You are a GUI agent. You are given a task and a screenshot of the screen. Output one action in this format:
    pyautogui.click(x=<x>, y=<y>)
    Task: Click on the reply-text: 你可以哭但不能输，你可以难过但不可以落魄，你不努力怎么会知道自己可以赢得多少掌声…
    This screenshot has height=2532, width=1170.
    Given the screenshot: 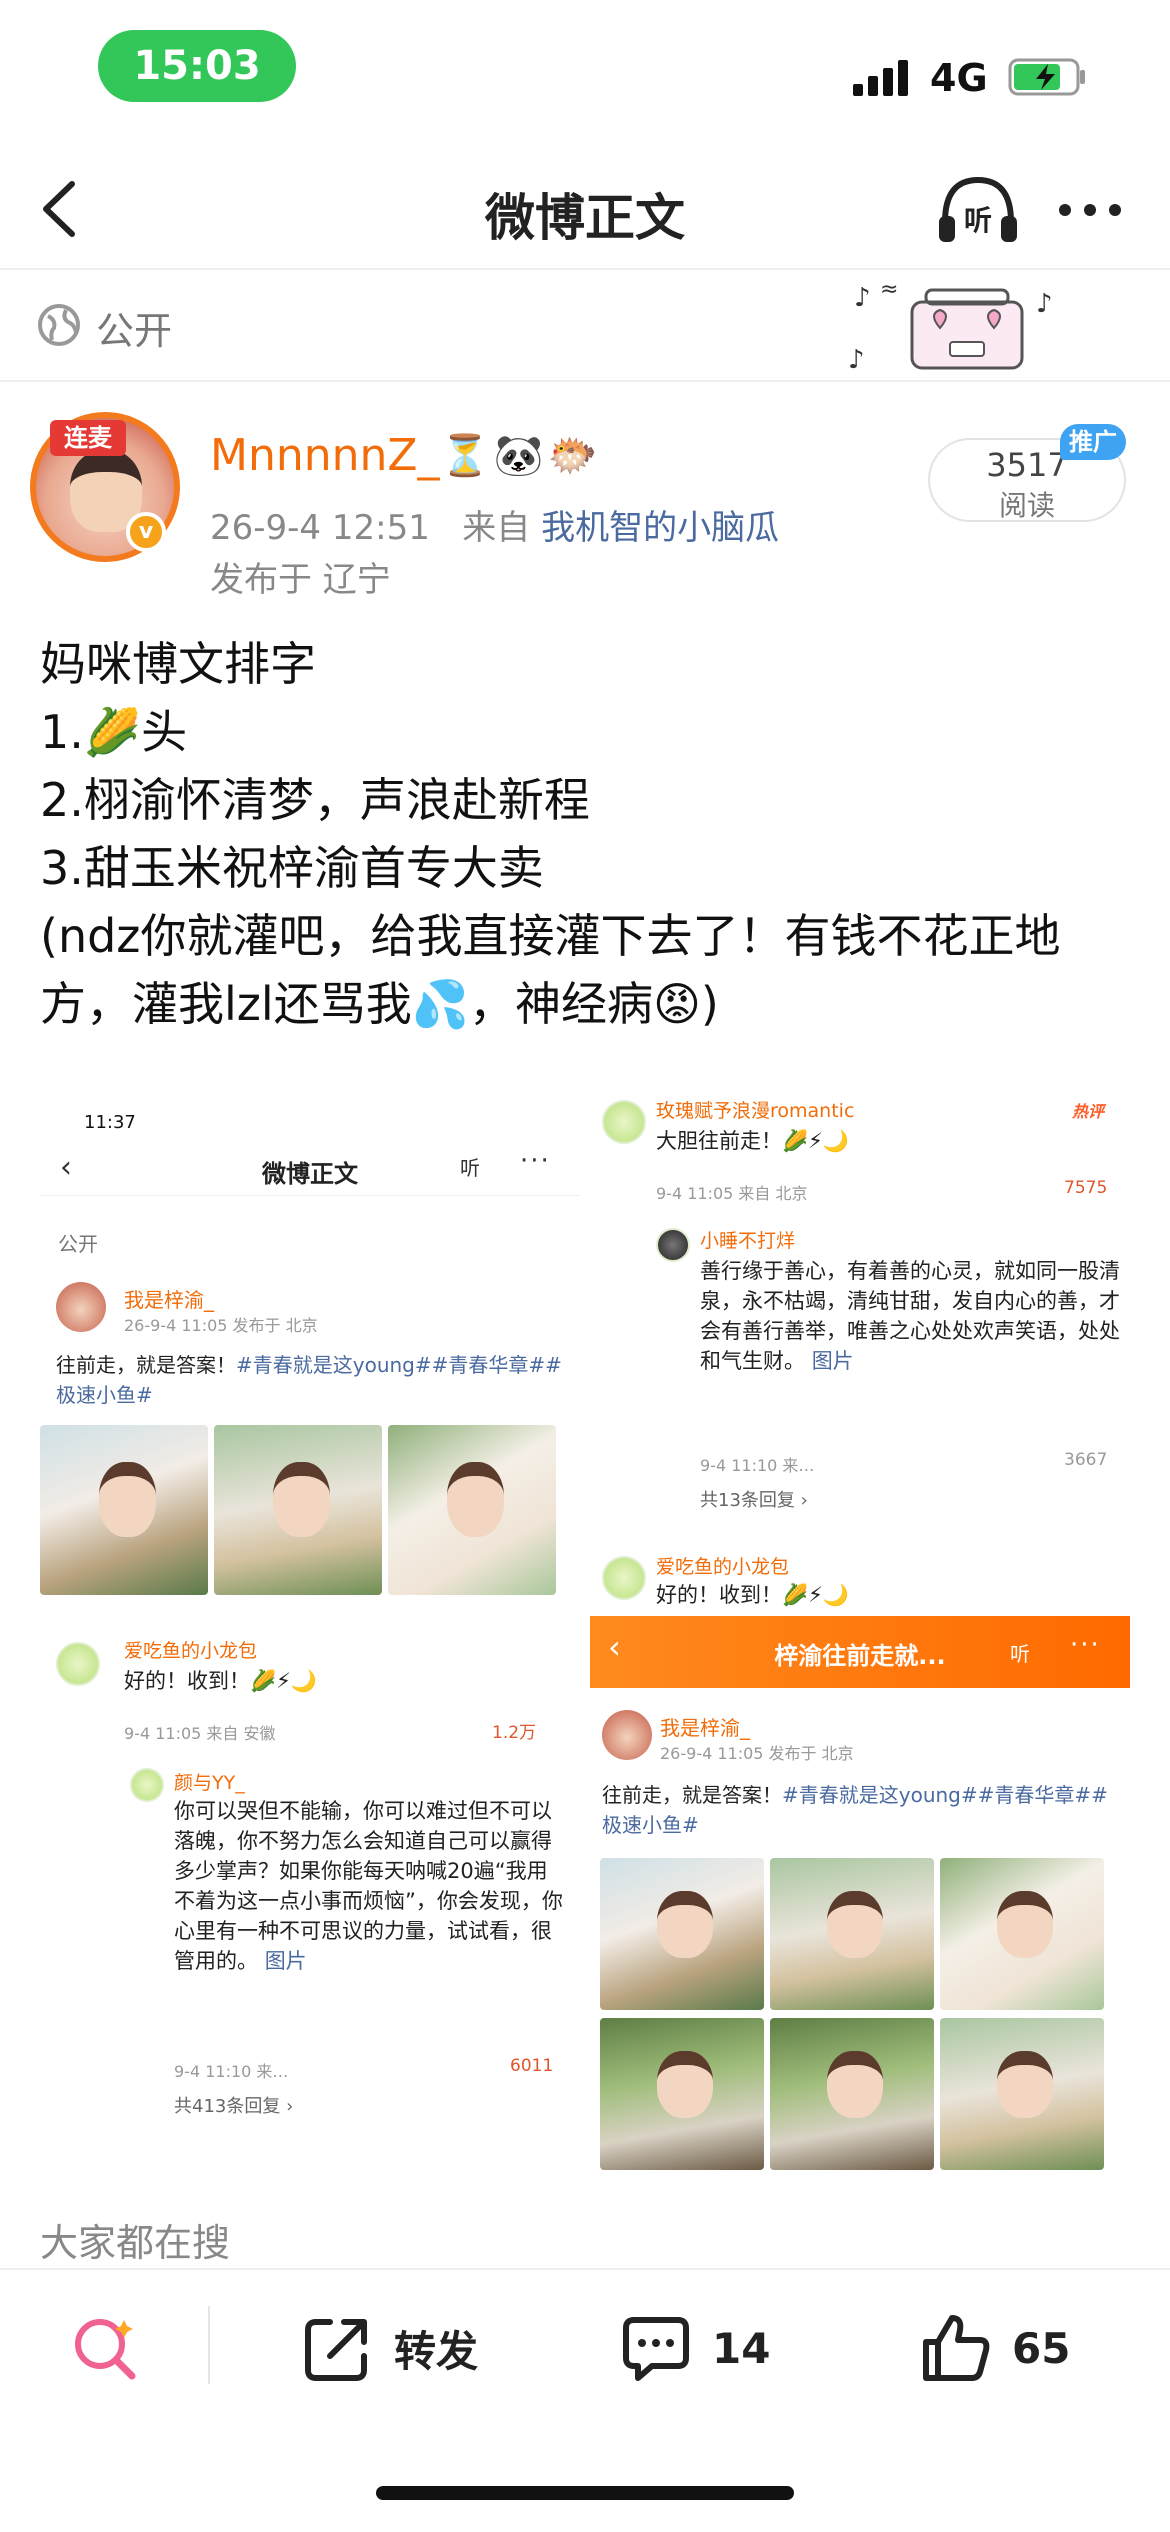 What is the action you would take?
    pyautogui.click(x=368, y=1886)
    